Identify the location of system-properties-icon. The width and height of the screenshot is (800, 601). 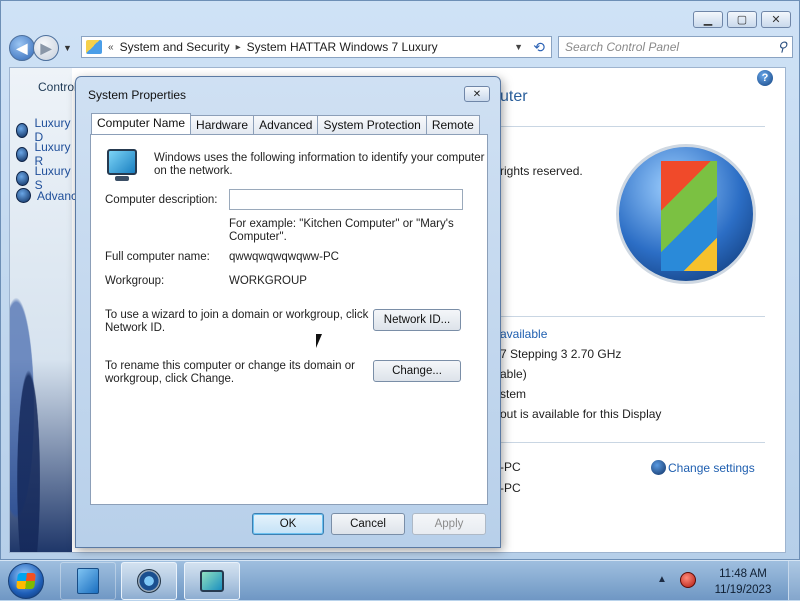
(212, 581).